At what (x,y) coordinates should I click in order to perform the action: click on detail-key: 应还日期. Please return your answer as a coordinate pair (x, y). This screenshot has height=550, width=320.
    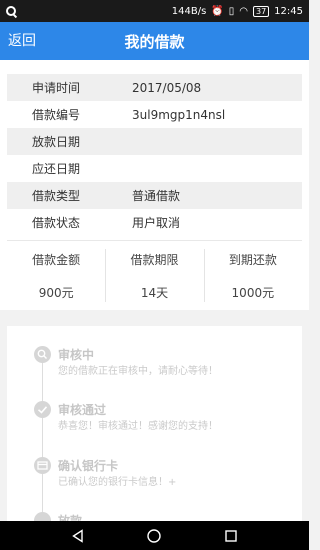
    Looking at the image, I should click on (56, 169).